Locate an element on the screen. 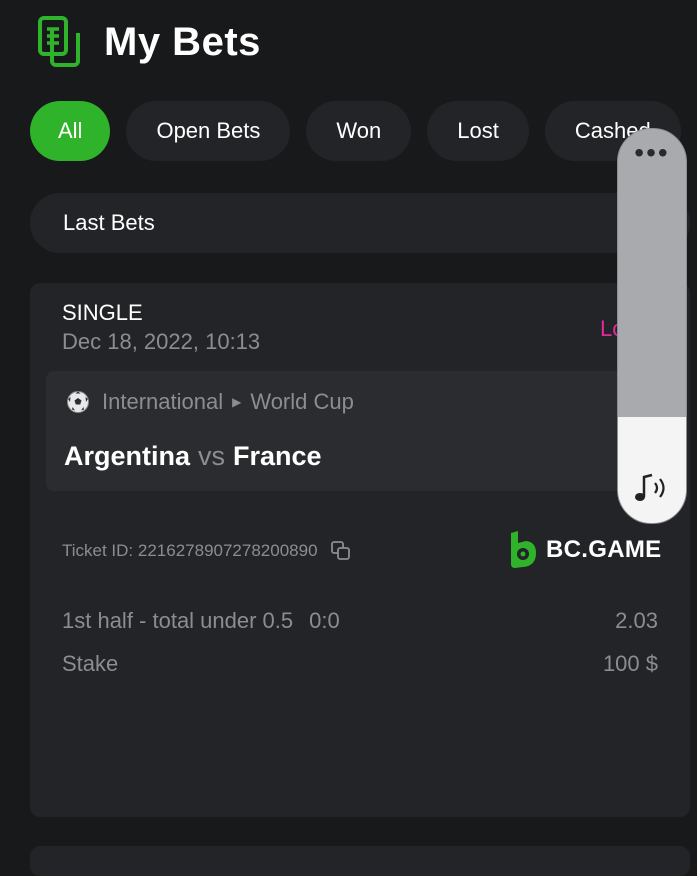 This screenshot has width=697, height=876. league-breadcrumb: International ▶ World Cup is located at coordinates (210, 402).